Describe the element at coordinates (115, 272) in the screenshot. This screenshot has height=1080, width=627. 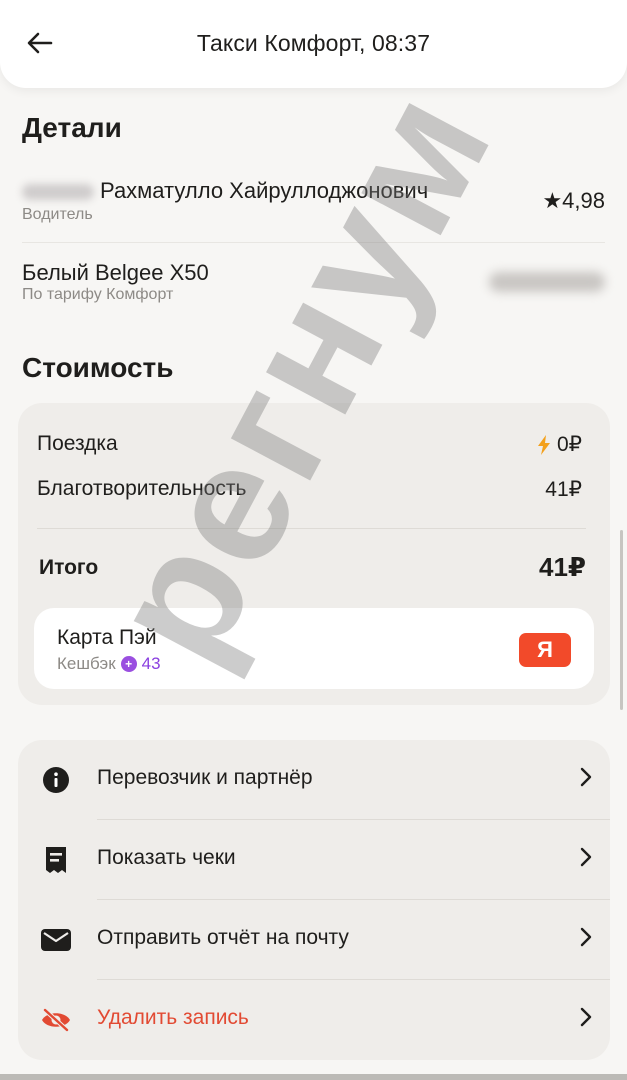
I see `car-model: Белый Belgee X50` at that location.